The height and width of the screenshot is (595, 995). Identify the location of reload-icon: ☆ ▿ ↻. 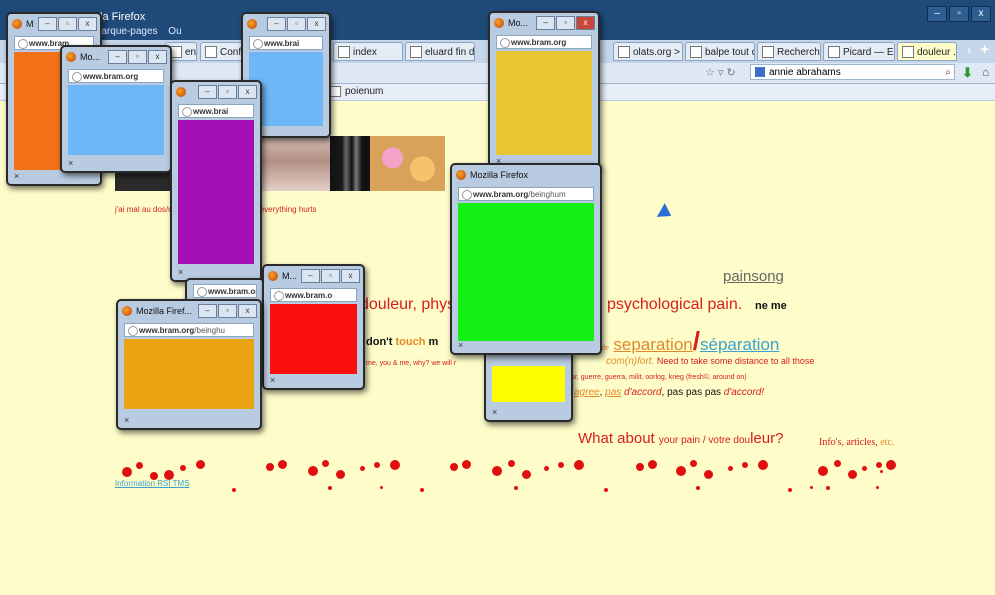
(720, 72).